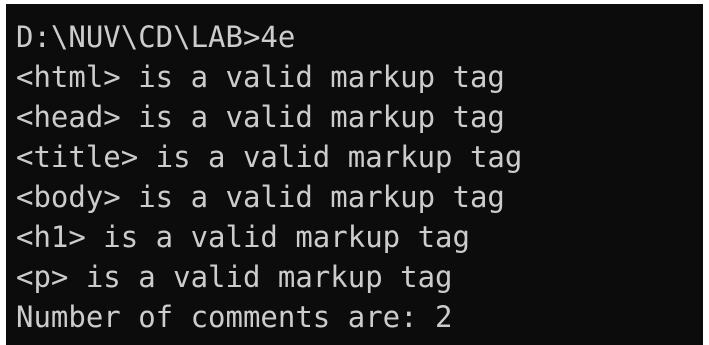 The width and height of the screenshot is (709, 345). What do you see at coordinates (156, 37) in the screenshot?
I see `command-prompt-line: D:\NUV\CD\LAB>4e` at bounding box center [156, 37].